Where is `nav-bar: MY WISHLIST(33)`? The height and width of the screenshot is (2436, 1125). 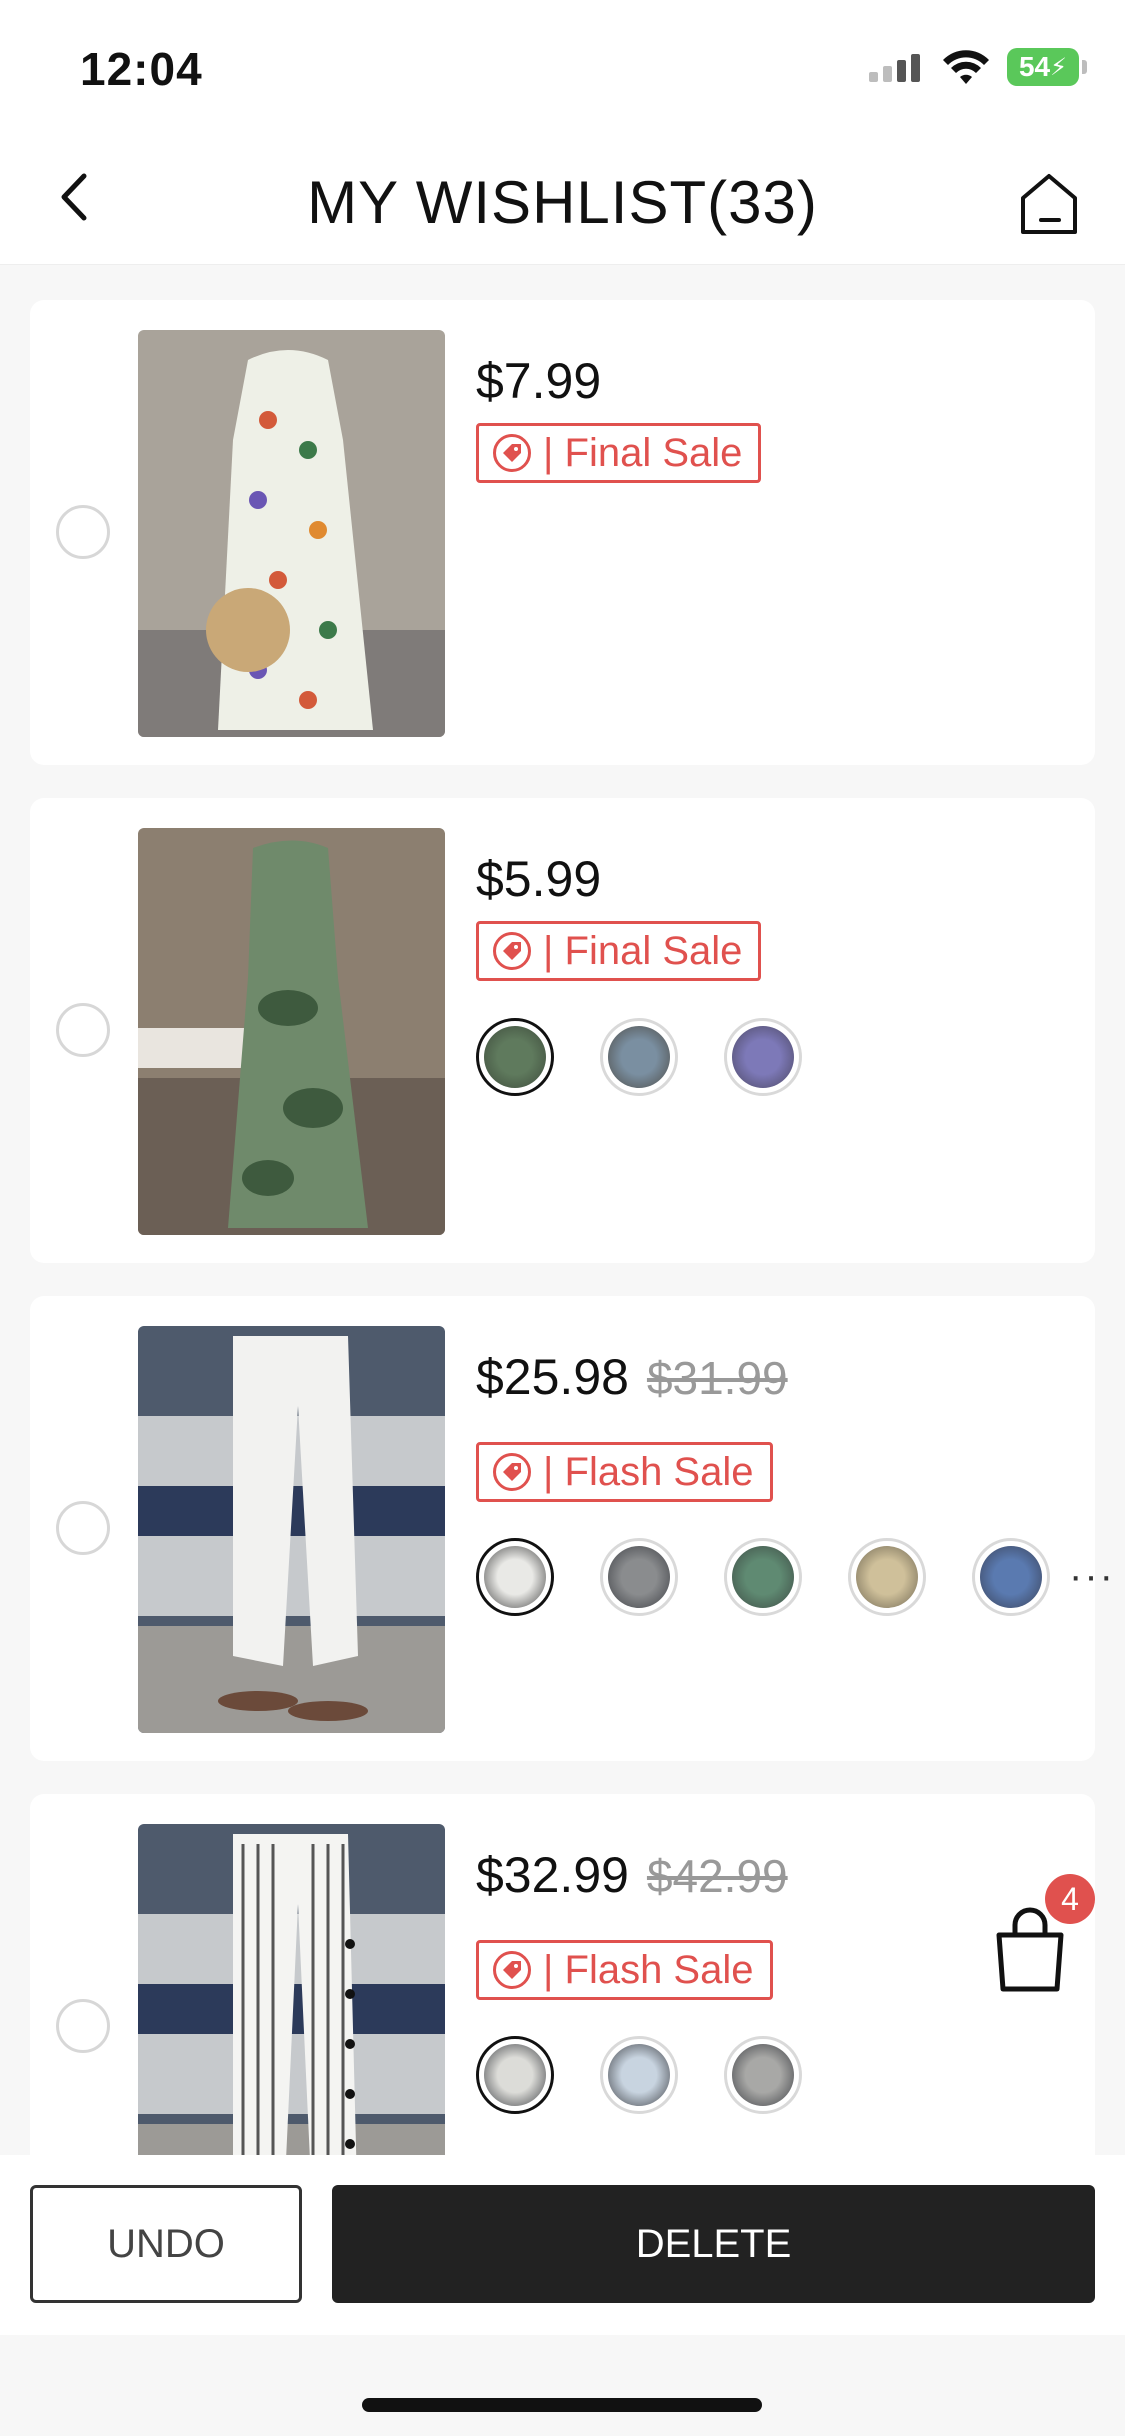 nav-bar: MY WISHLIST(33) is located at coordinates (562, 202).